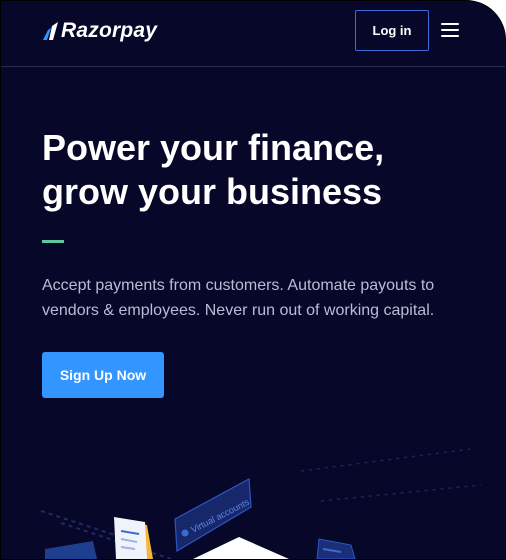 Image resolution: width=506 pixels, height=560 pixels. What do you see at coordinates (336, 548) in the screenshot?
I see `side-card` at bounding box center [336, 548].